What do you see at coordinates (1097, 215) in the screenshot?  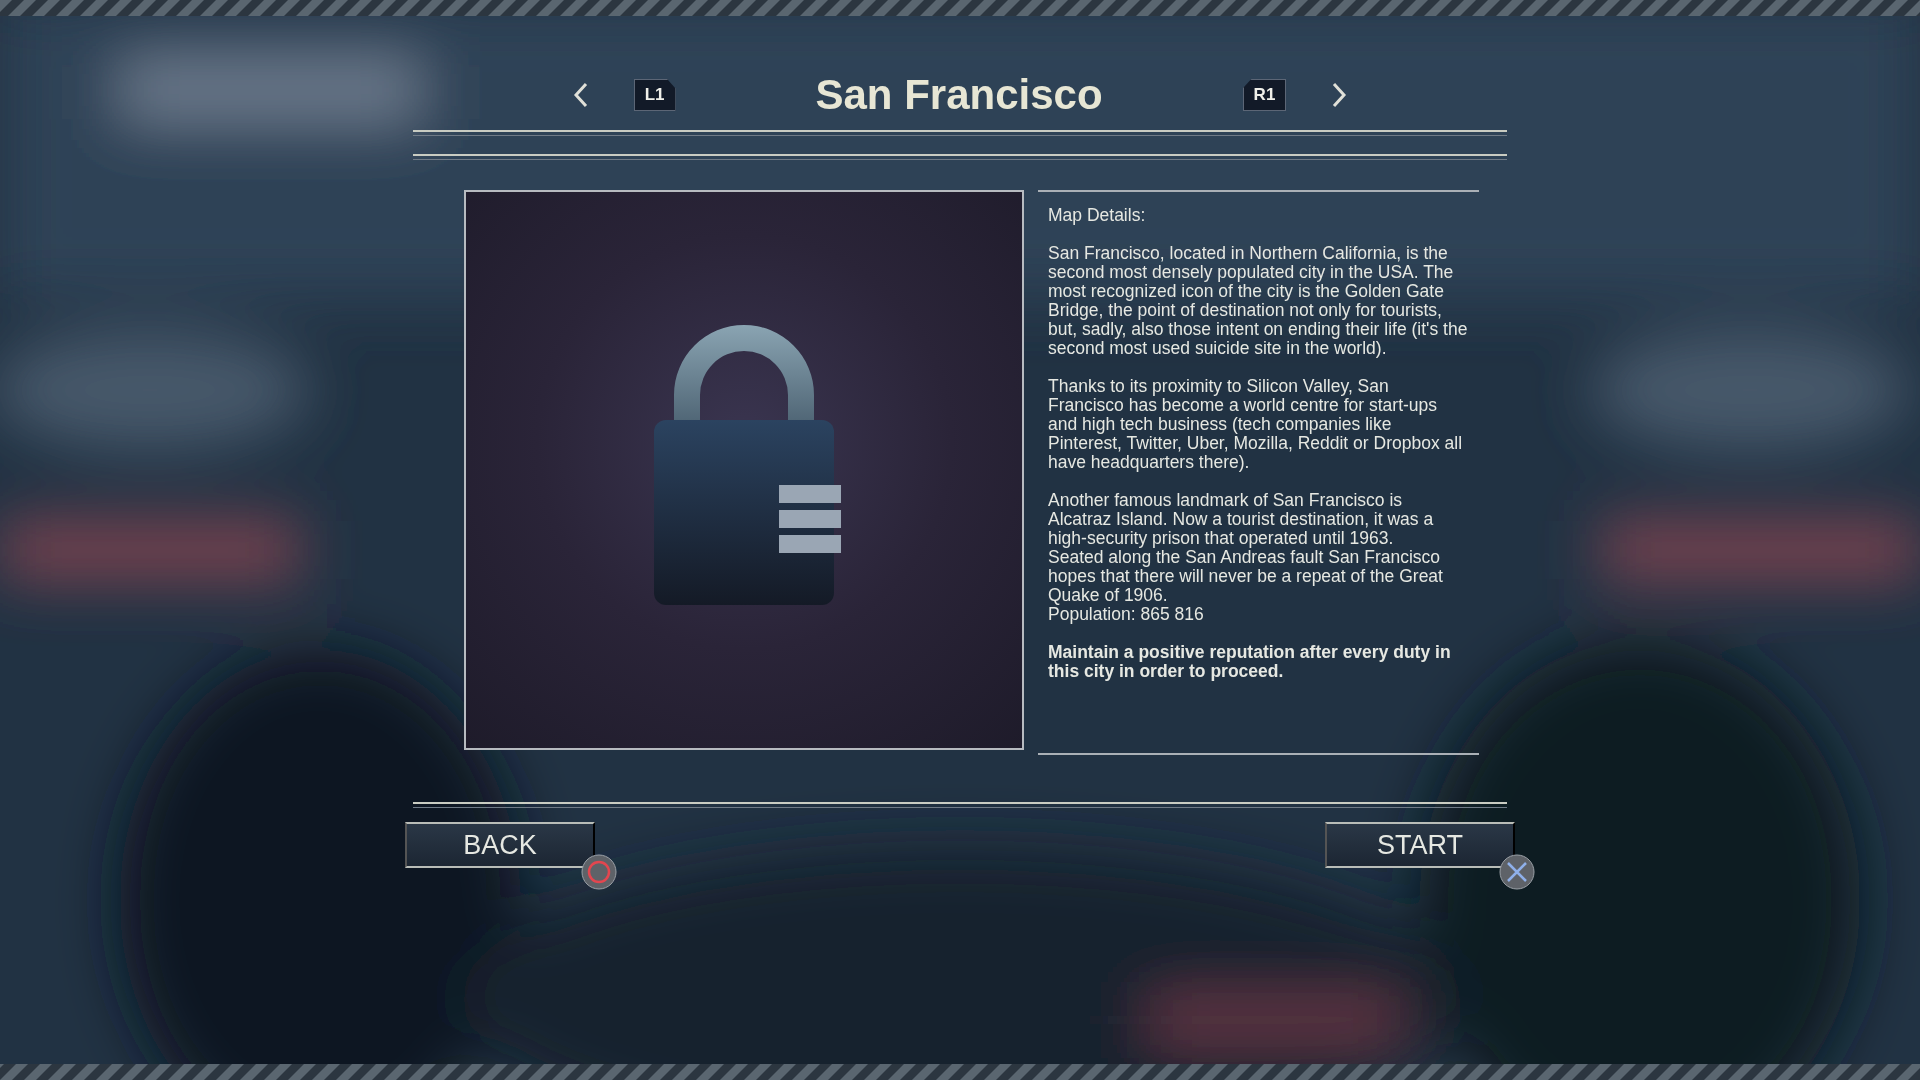 I see `details-heading: Map Details:` at bounding box center [1097, 215].